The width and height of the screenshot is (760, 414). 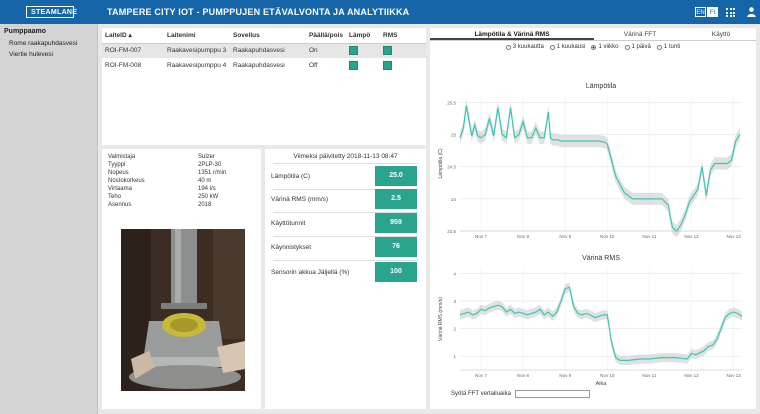 What do you see at coordinates (310, 272) in the screenshot?
I see `metric-label: Sensorin akkua Jäljellä (%)` at bounding box center [310, 272].